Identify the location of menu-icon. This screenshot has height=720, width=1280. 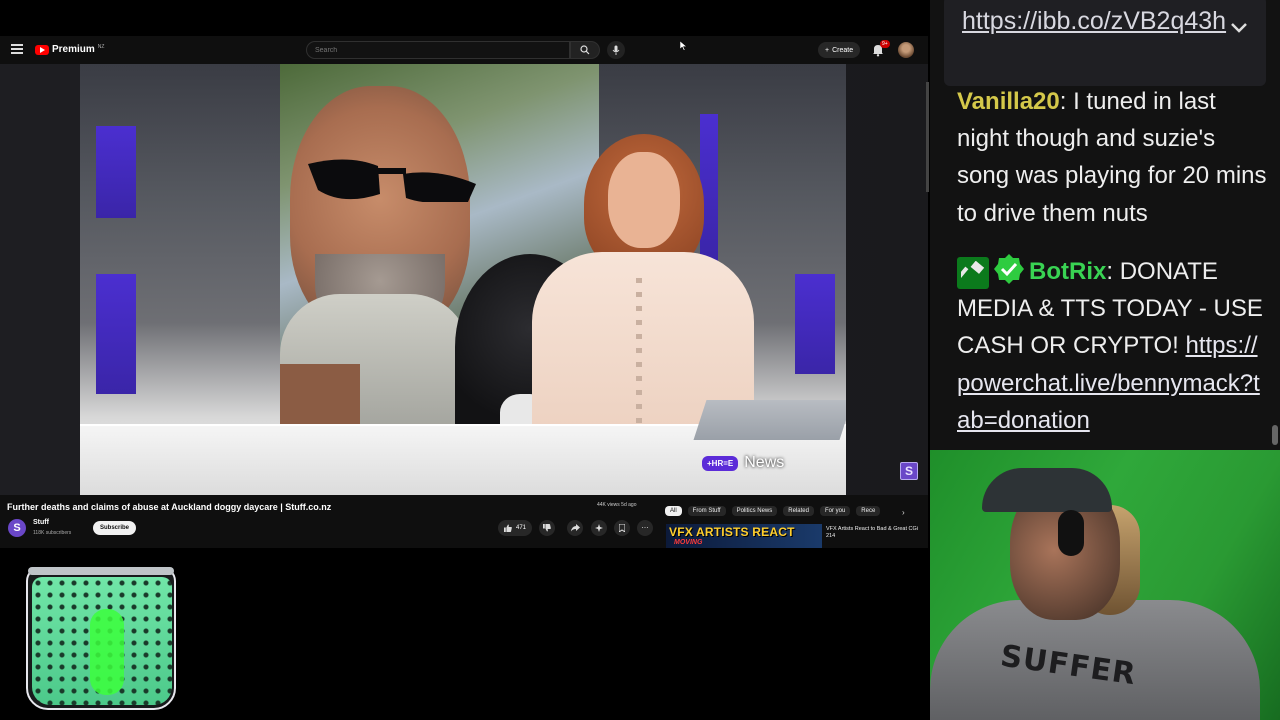
(17, 49).